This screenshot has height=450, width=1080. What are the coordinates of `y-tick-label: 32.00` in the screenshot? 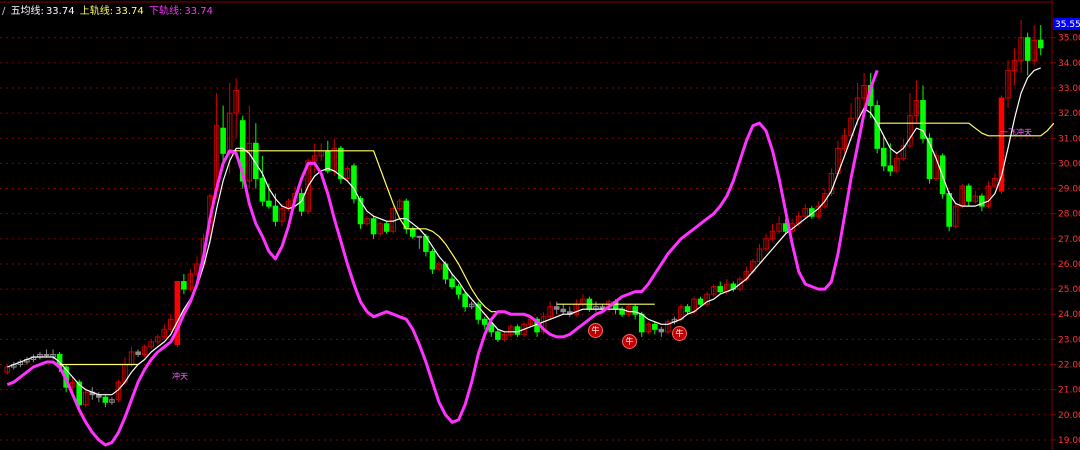 It's located at (1069, 114).